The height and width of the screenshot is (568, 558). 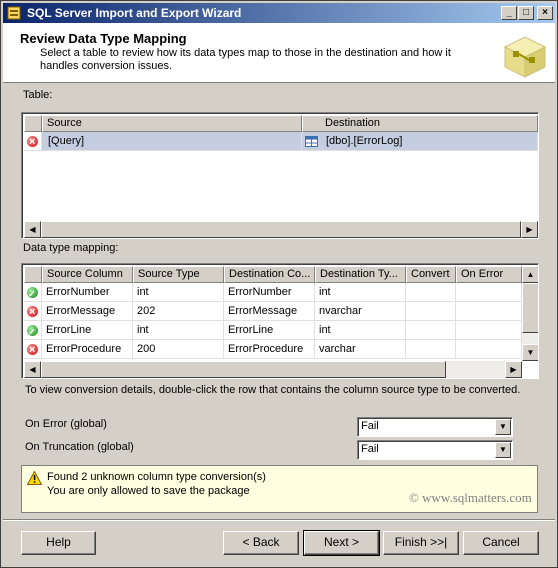 I want to click on source-type-cell: 200, so click(x=178, y=349).